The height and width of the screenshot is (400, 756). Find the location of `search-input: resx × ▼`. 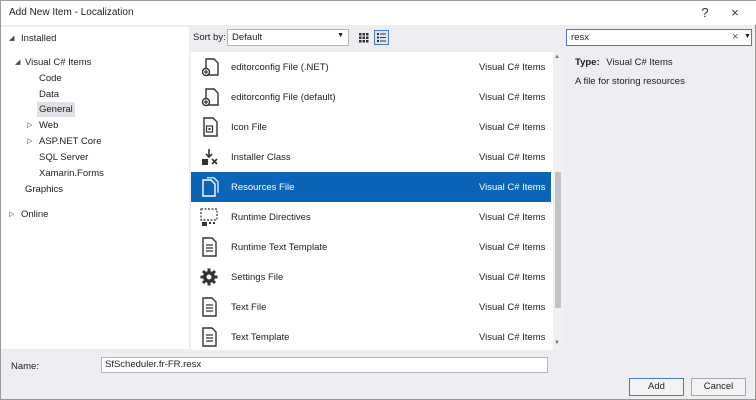

search-input: resx × ▼ is located at coordinates (659, 37).